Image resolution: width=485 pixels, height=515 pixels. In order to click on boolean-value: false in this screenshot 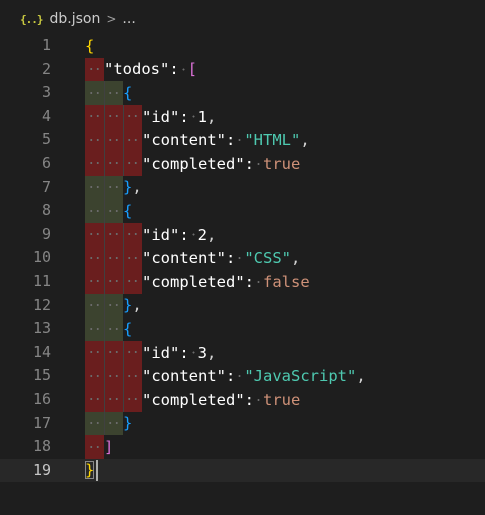, I will do `click(286, 281)`.